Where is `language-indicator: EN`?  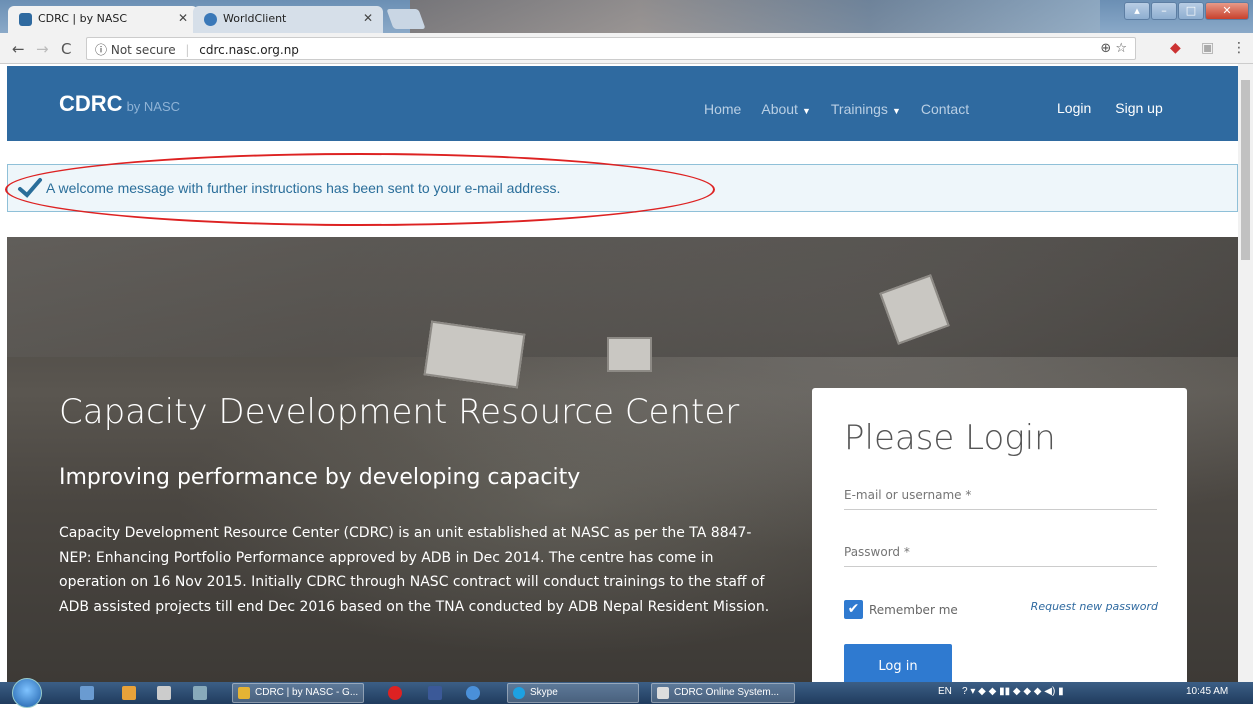 language-indicator: EN is located at coordinates (945, 691).